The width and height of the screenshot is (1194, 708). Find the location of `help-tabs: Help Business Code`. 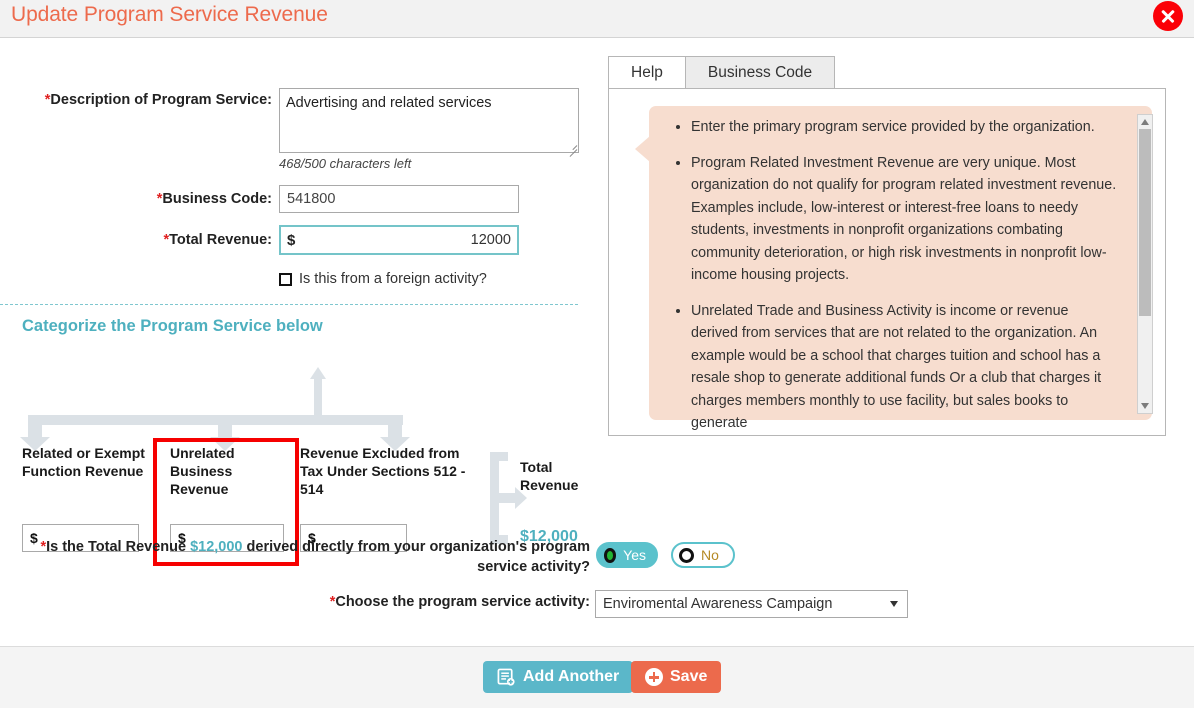

help-tabs: Help Business Code is located at coordinates (722, 72).